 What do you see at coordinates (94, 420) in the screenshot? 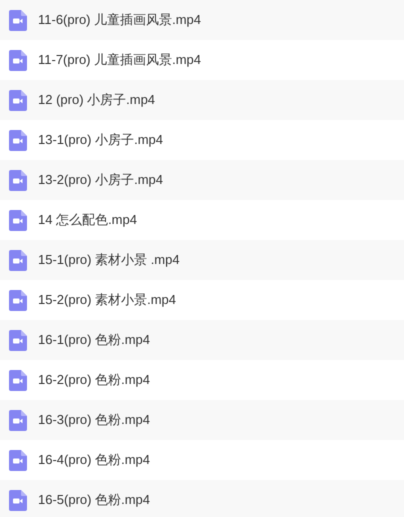
I see `file-name: 16-3(pro) 色粉.mp4` at bounding box center [94, 420].